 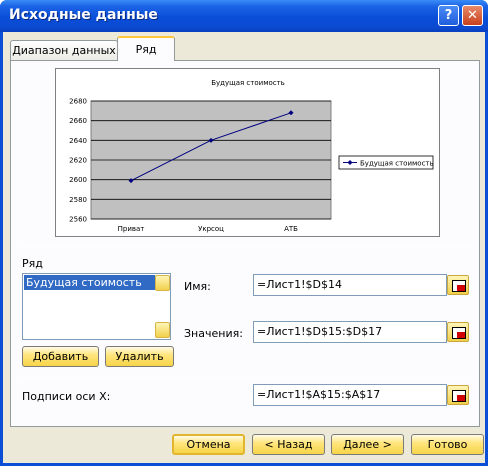 What do you see at coordinates (60, 356) in the screenshot?
I see `add-series-button: Добавить` at bounding box center [60, 356].